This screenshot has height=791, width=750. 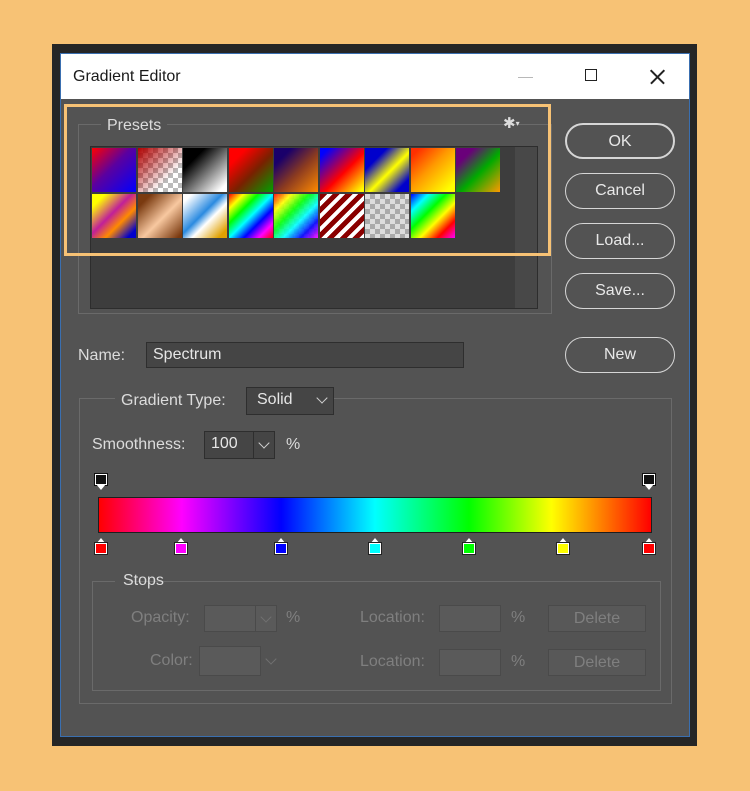 I want to click on opacity-unit: %, so click(x=293, y=617).